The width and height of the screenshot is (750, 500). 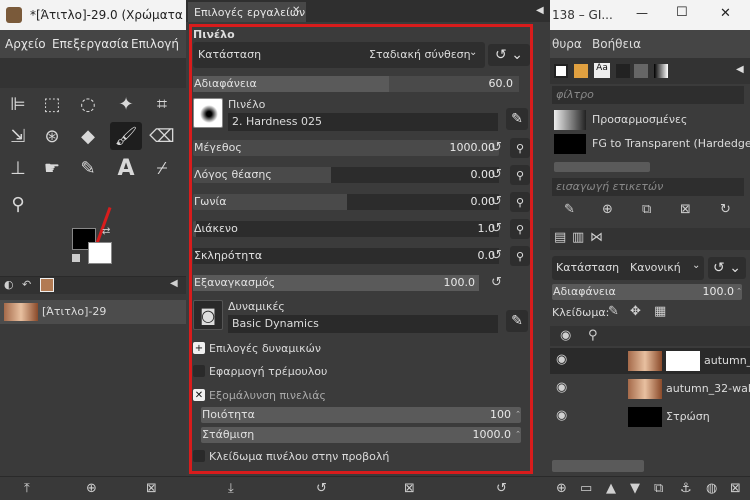 What do you see at coordinates (727, 360) in the screenshot?
I see `layer-name-1: autumn_` at bounding box center [727, 360].